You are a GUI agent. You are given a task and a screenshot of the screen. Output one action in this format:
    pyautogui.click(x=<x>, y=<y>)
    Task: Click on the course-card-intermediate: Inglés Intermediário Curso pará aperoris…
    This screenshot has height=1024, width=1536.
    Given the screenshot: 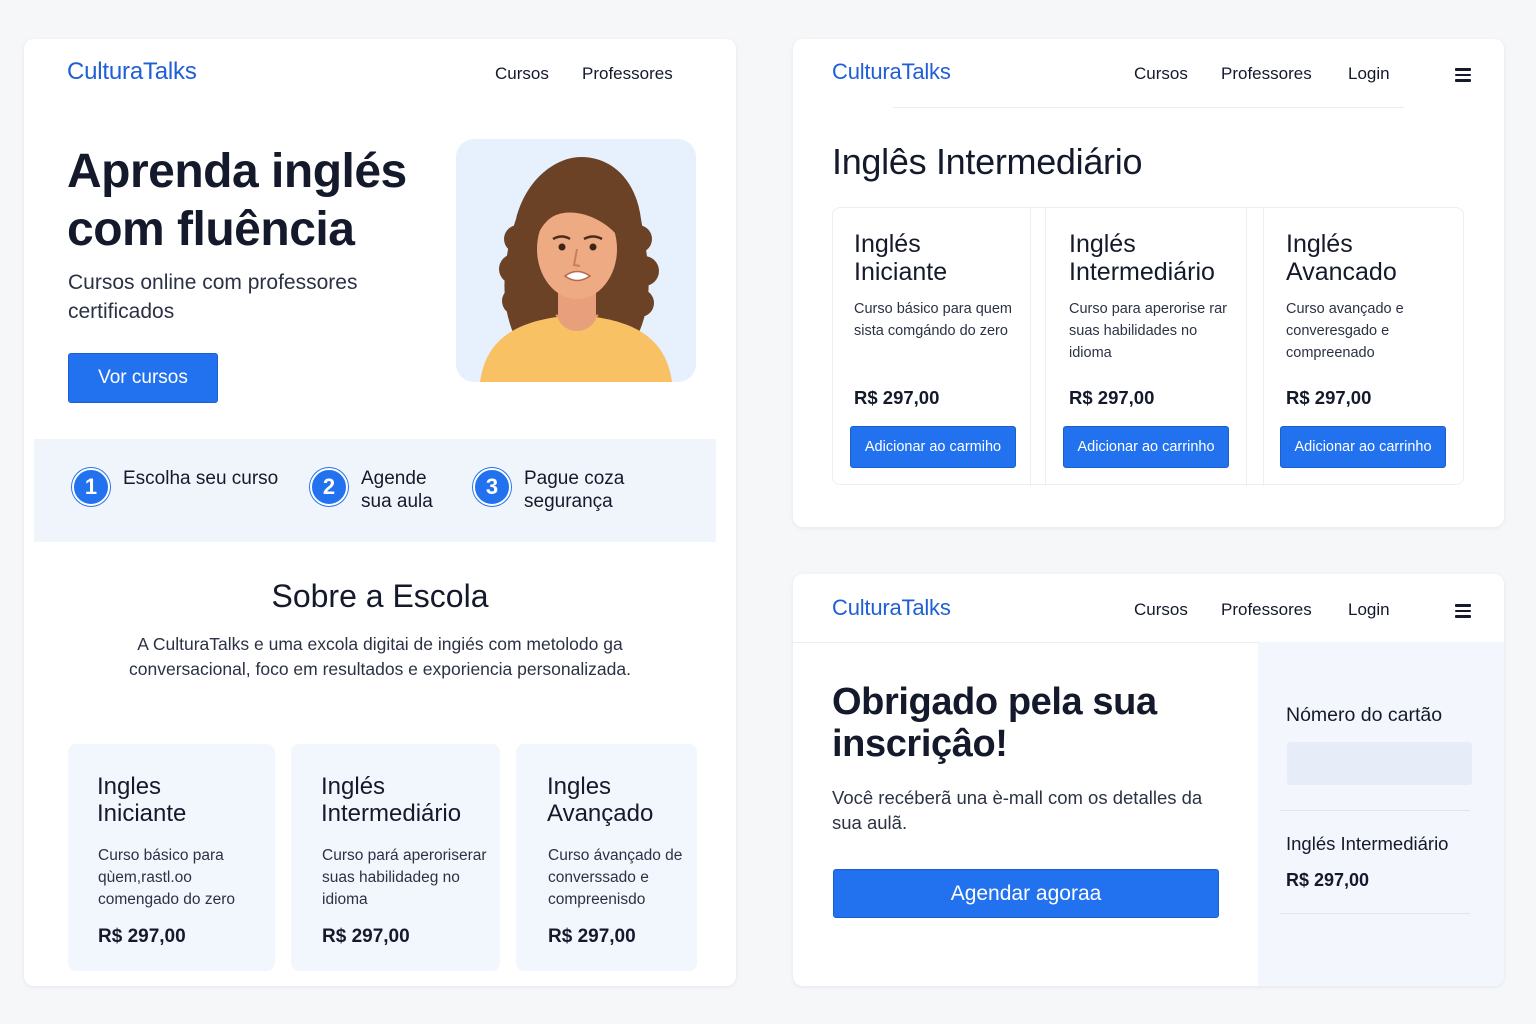 What is the action you would take?
    pyautogui.click(x=395, y=857)
    